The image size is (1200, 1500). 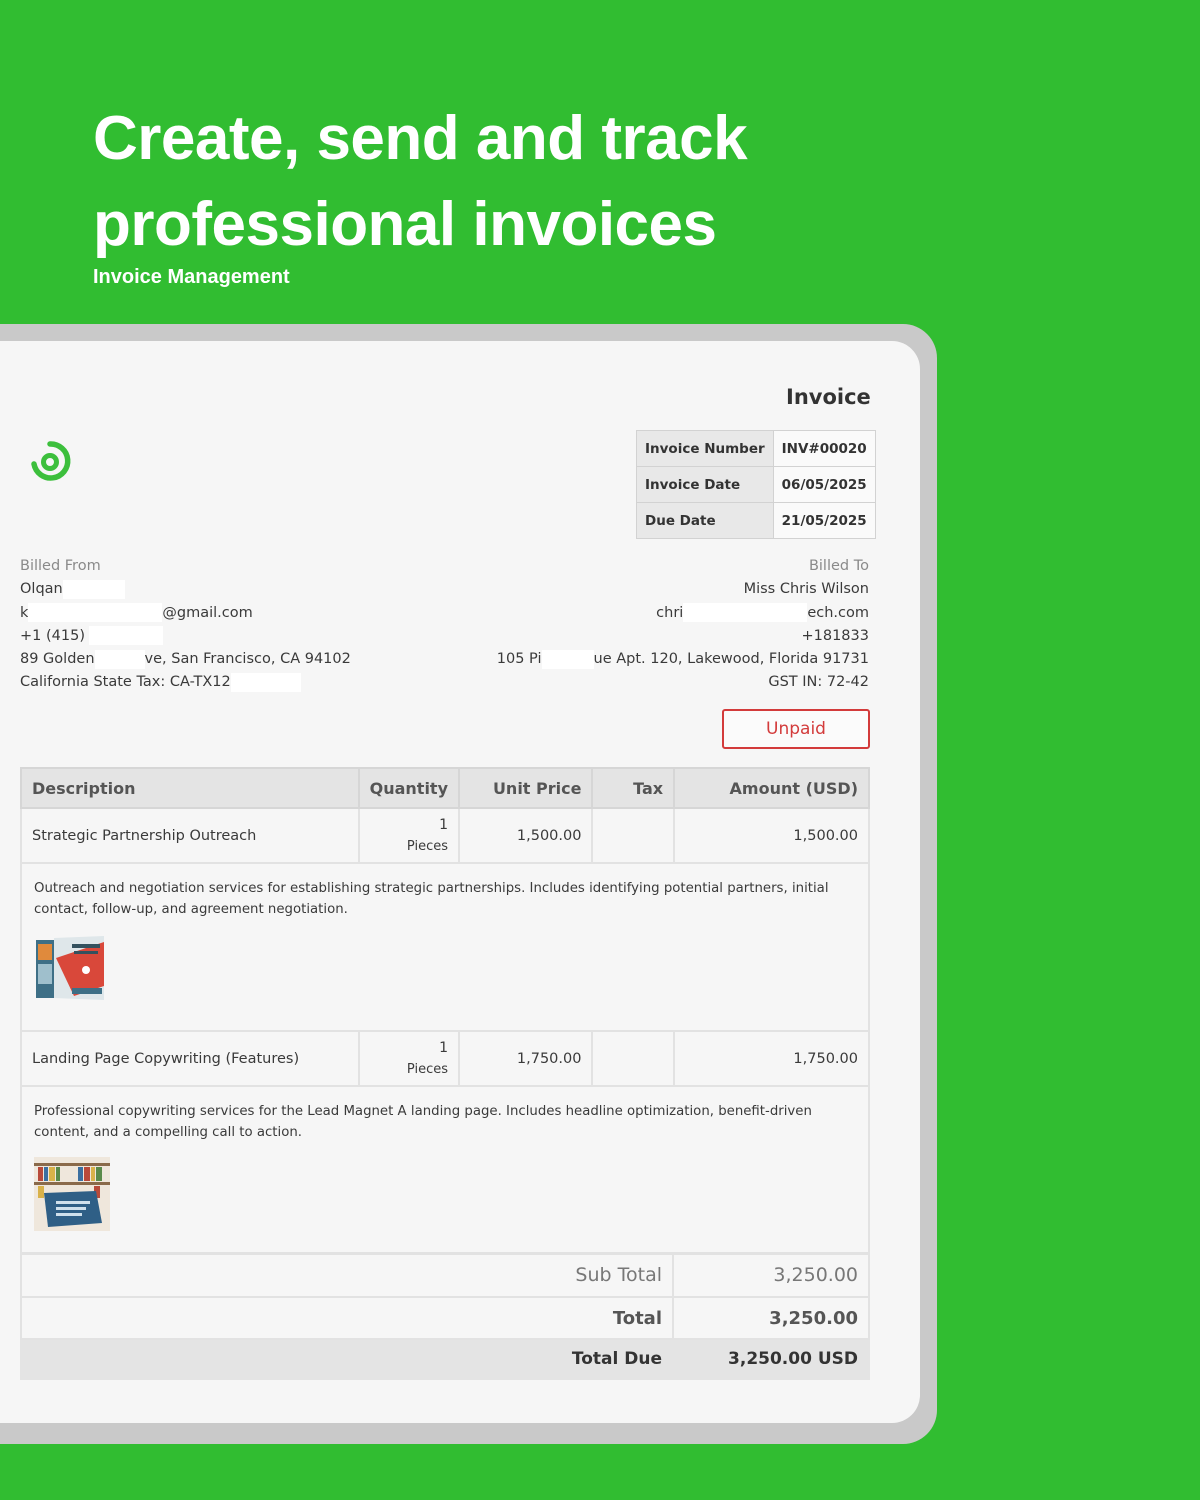 What do you see at coordinates (771, 1275) in the screenshot?
I see `sub-total-value: 3,250.00` at bounding box center [771, 1275].